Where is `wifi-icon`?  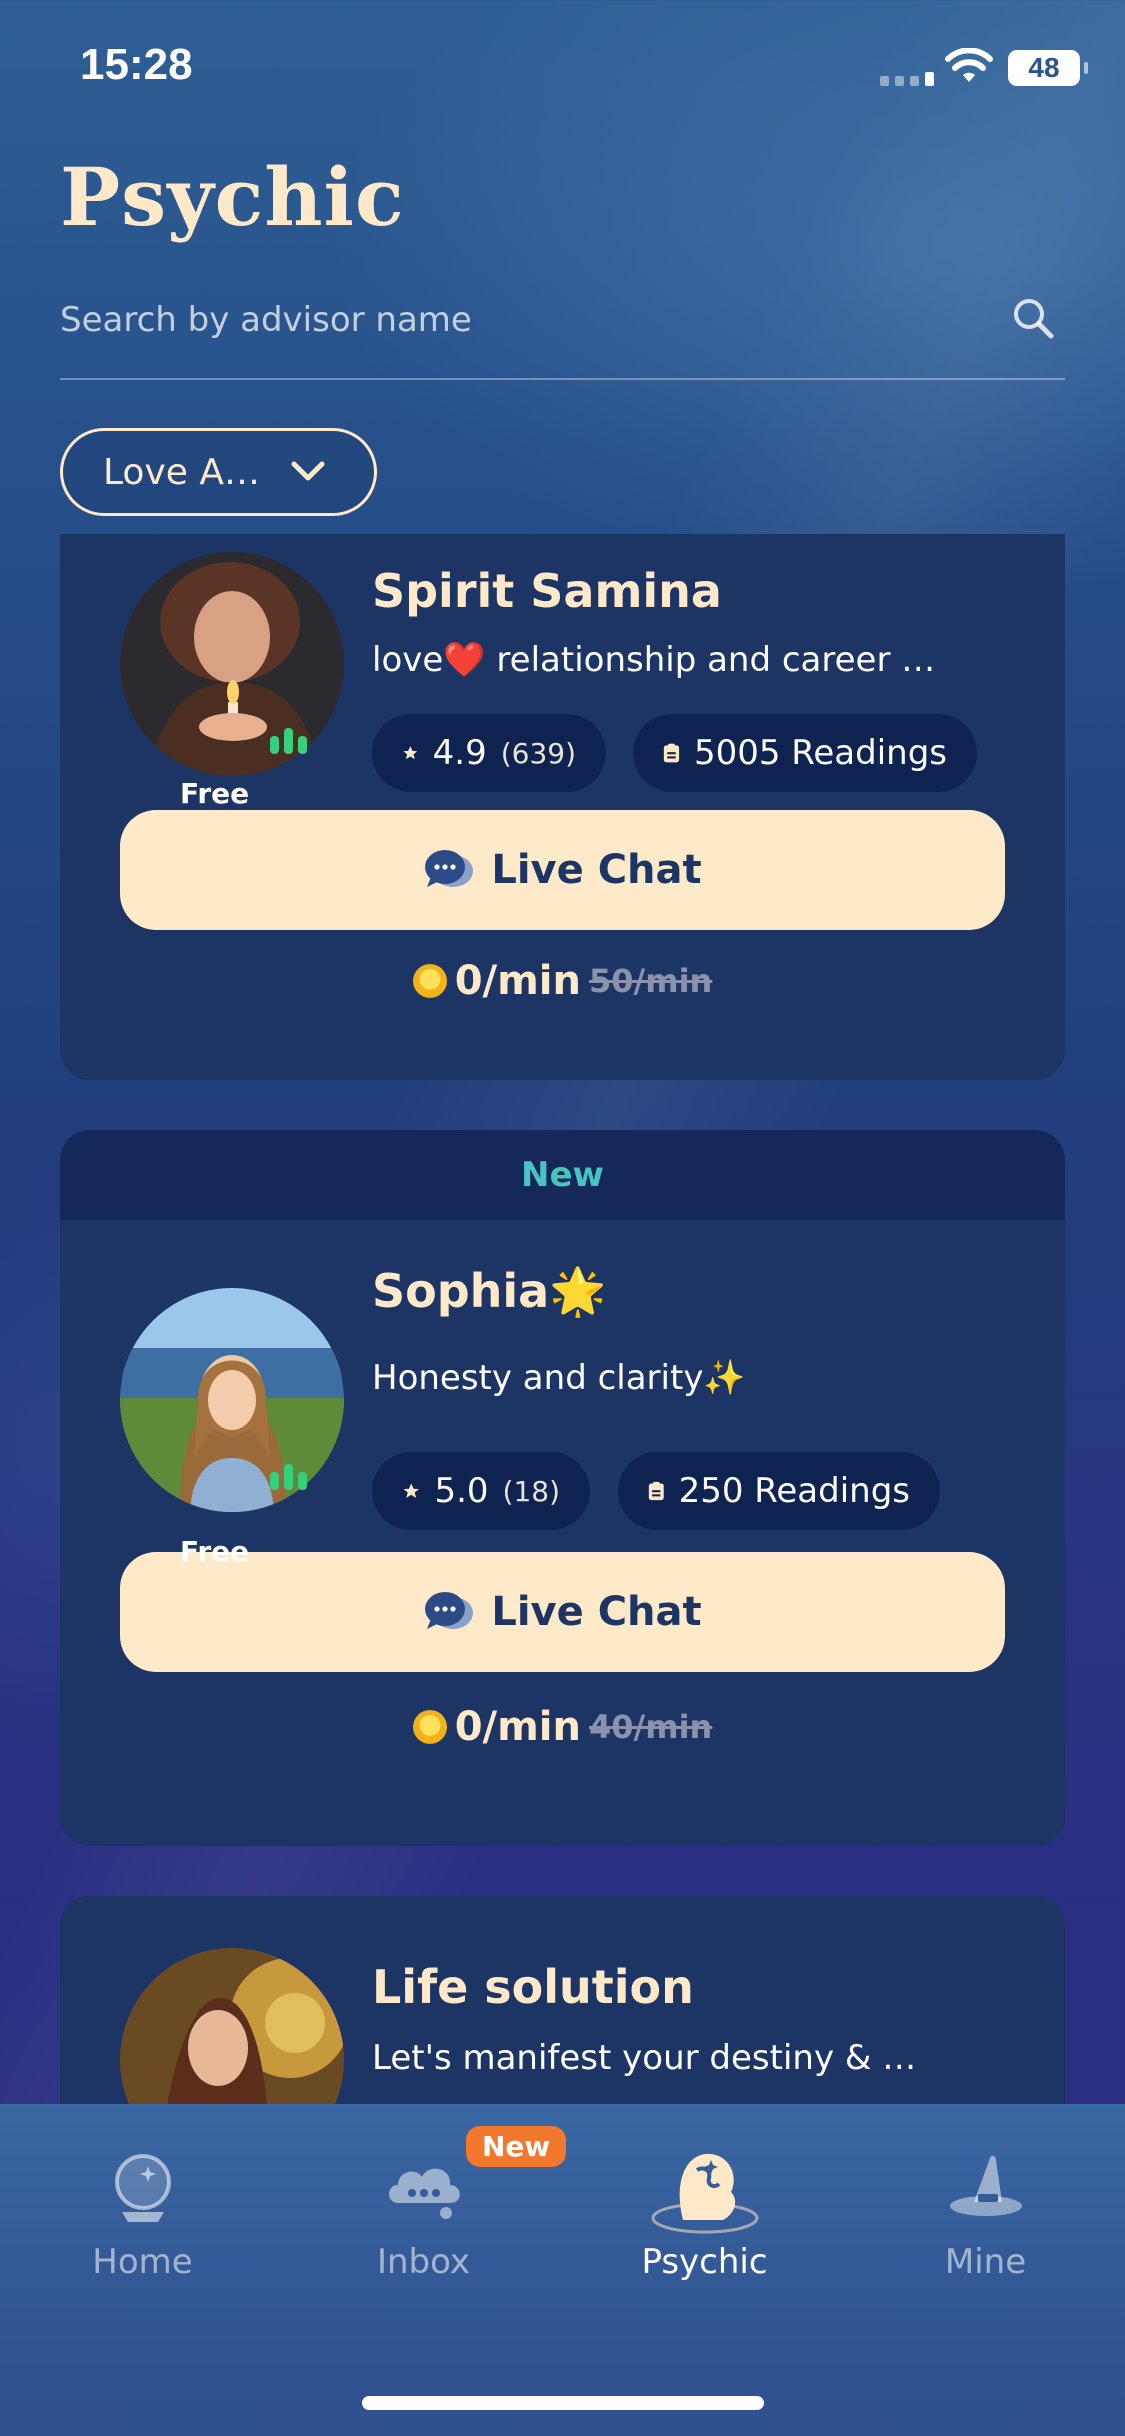 wifi-icon is located at coordinates (969, 65).